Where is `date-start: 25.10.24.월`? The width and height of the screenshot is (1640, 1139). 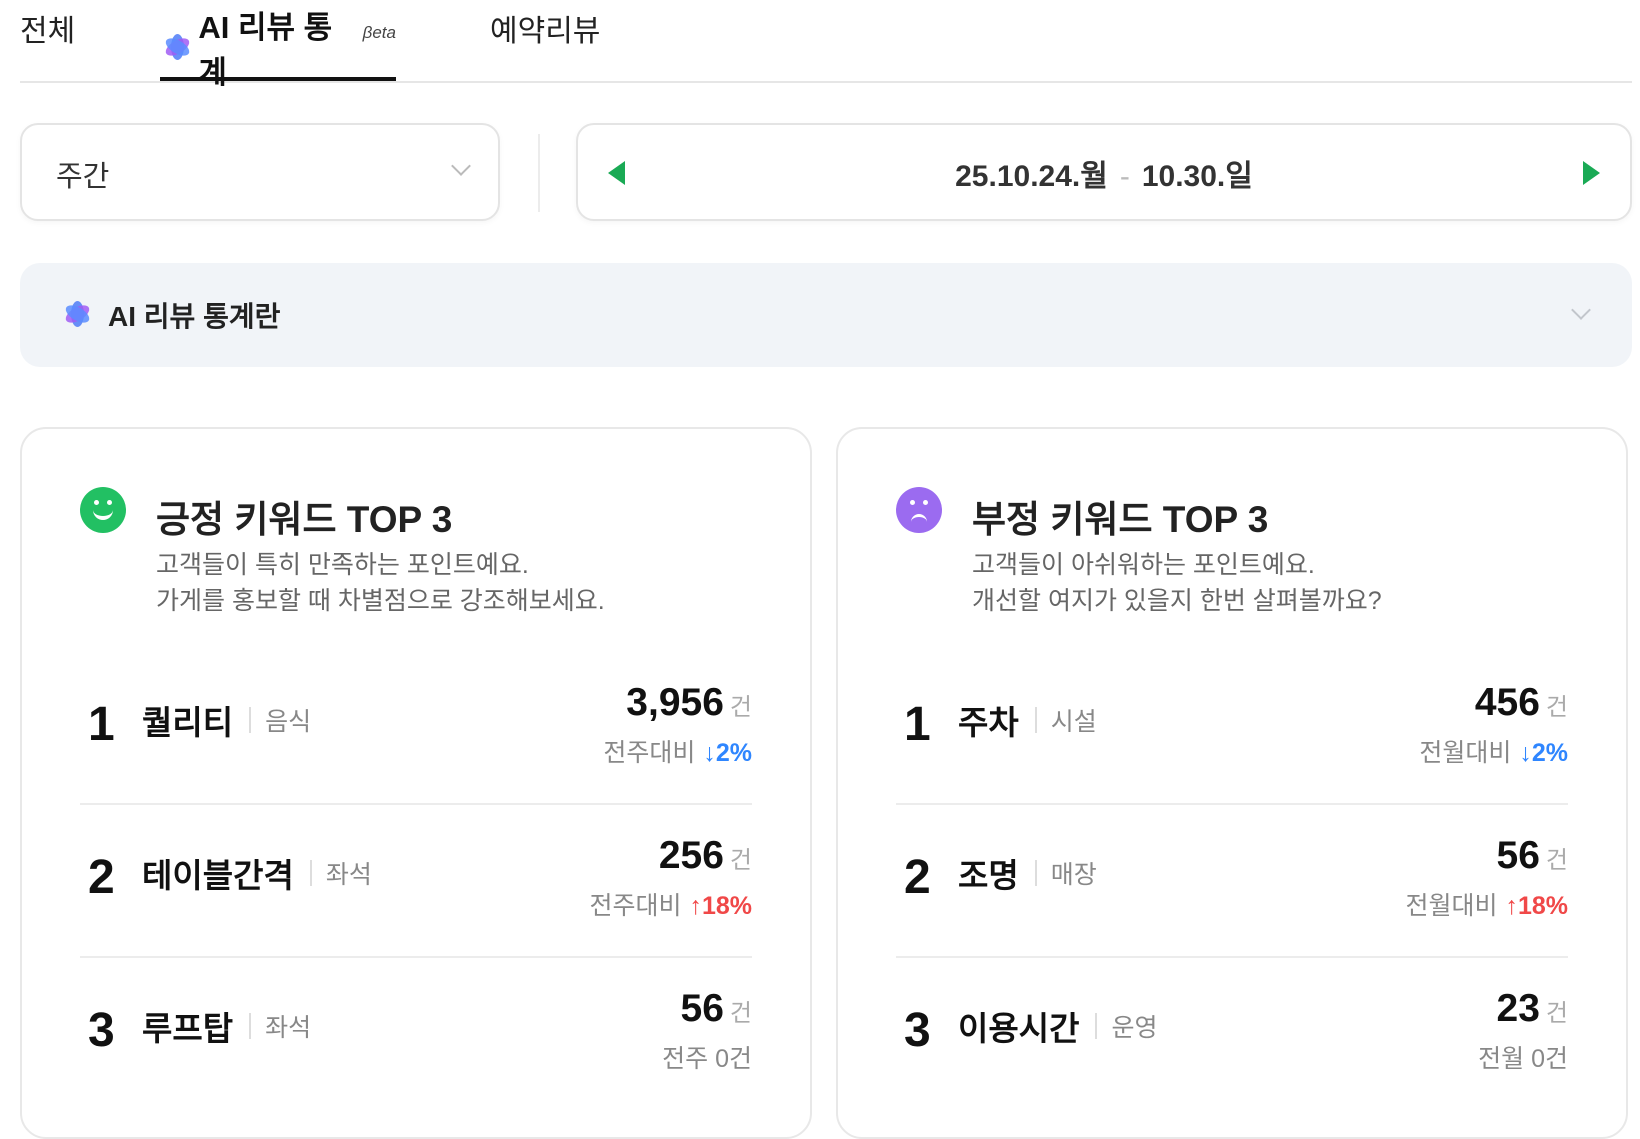
date-start: 25.10.24.월 is located at coordinates (1031, 176).